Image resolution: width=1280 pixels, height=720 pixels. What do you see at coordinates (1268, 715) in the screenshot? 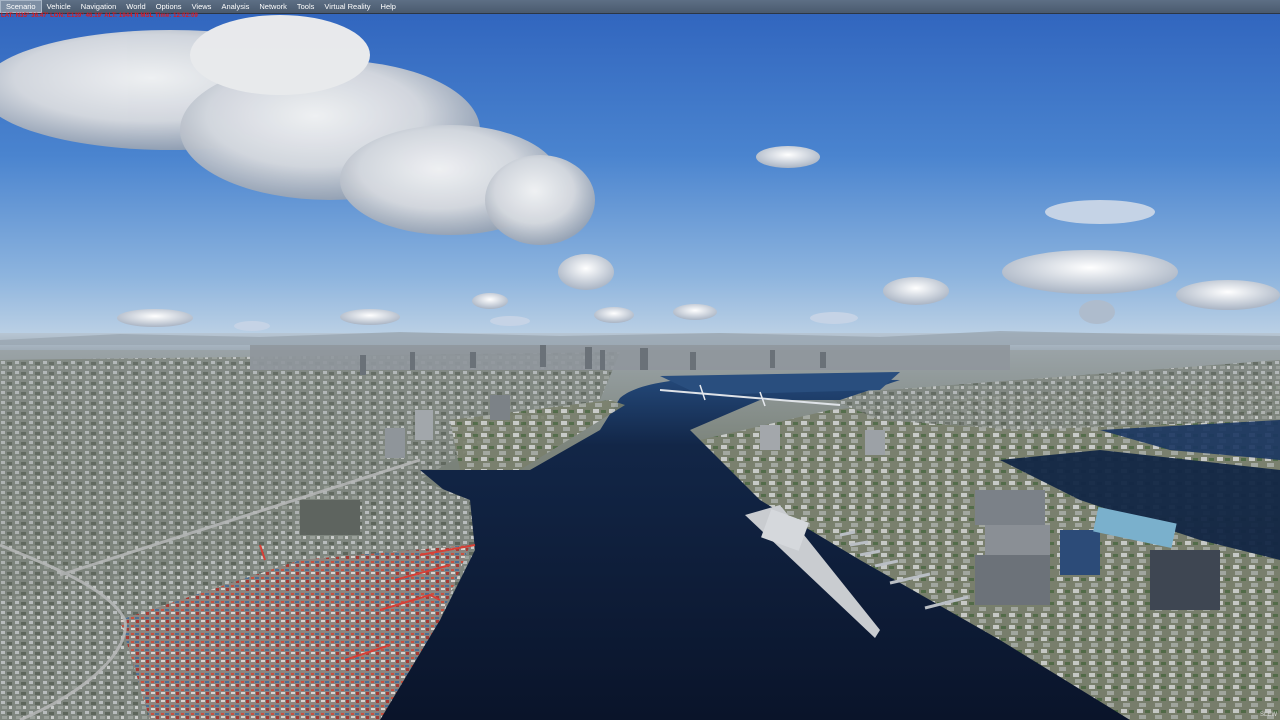
I see `slew-status-indicator: SLEW` at bounding box center [1268, 715].